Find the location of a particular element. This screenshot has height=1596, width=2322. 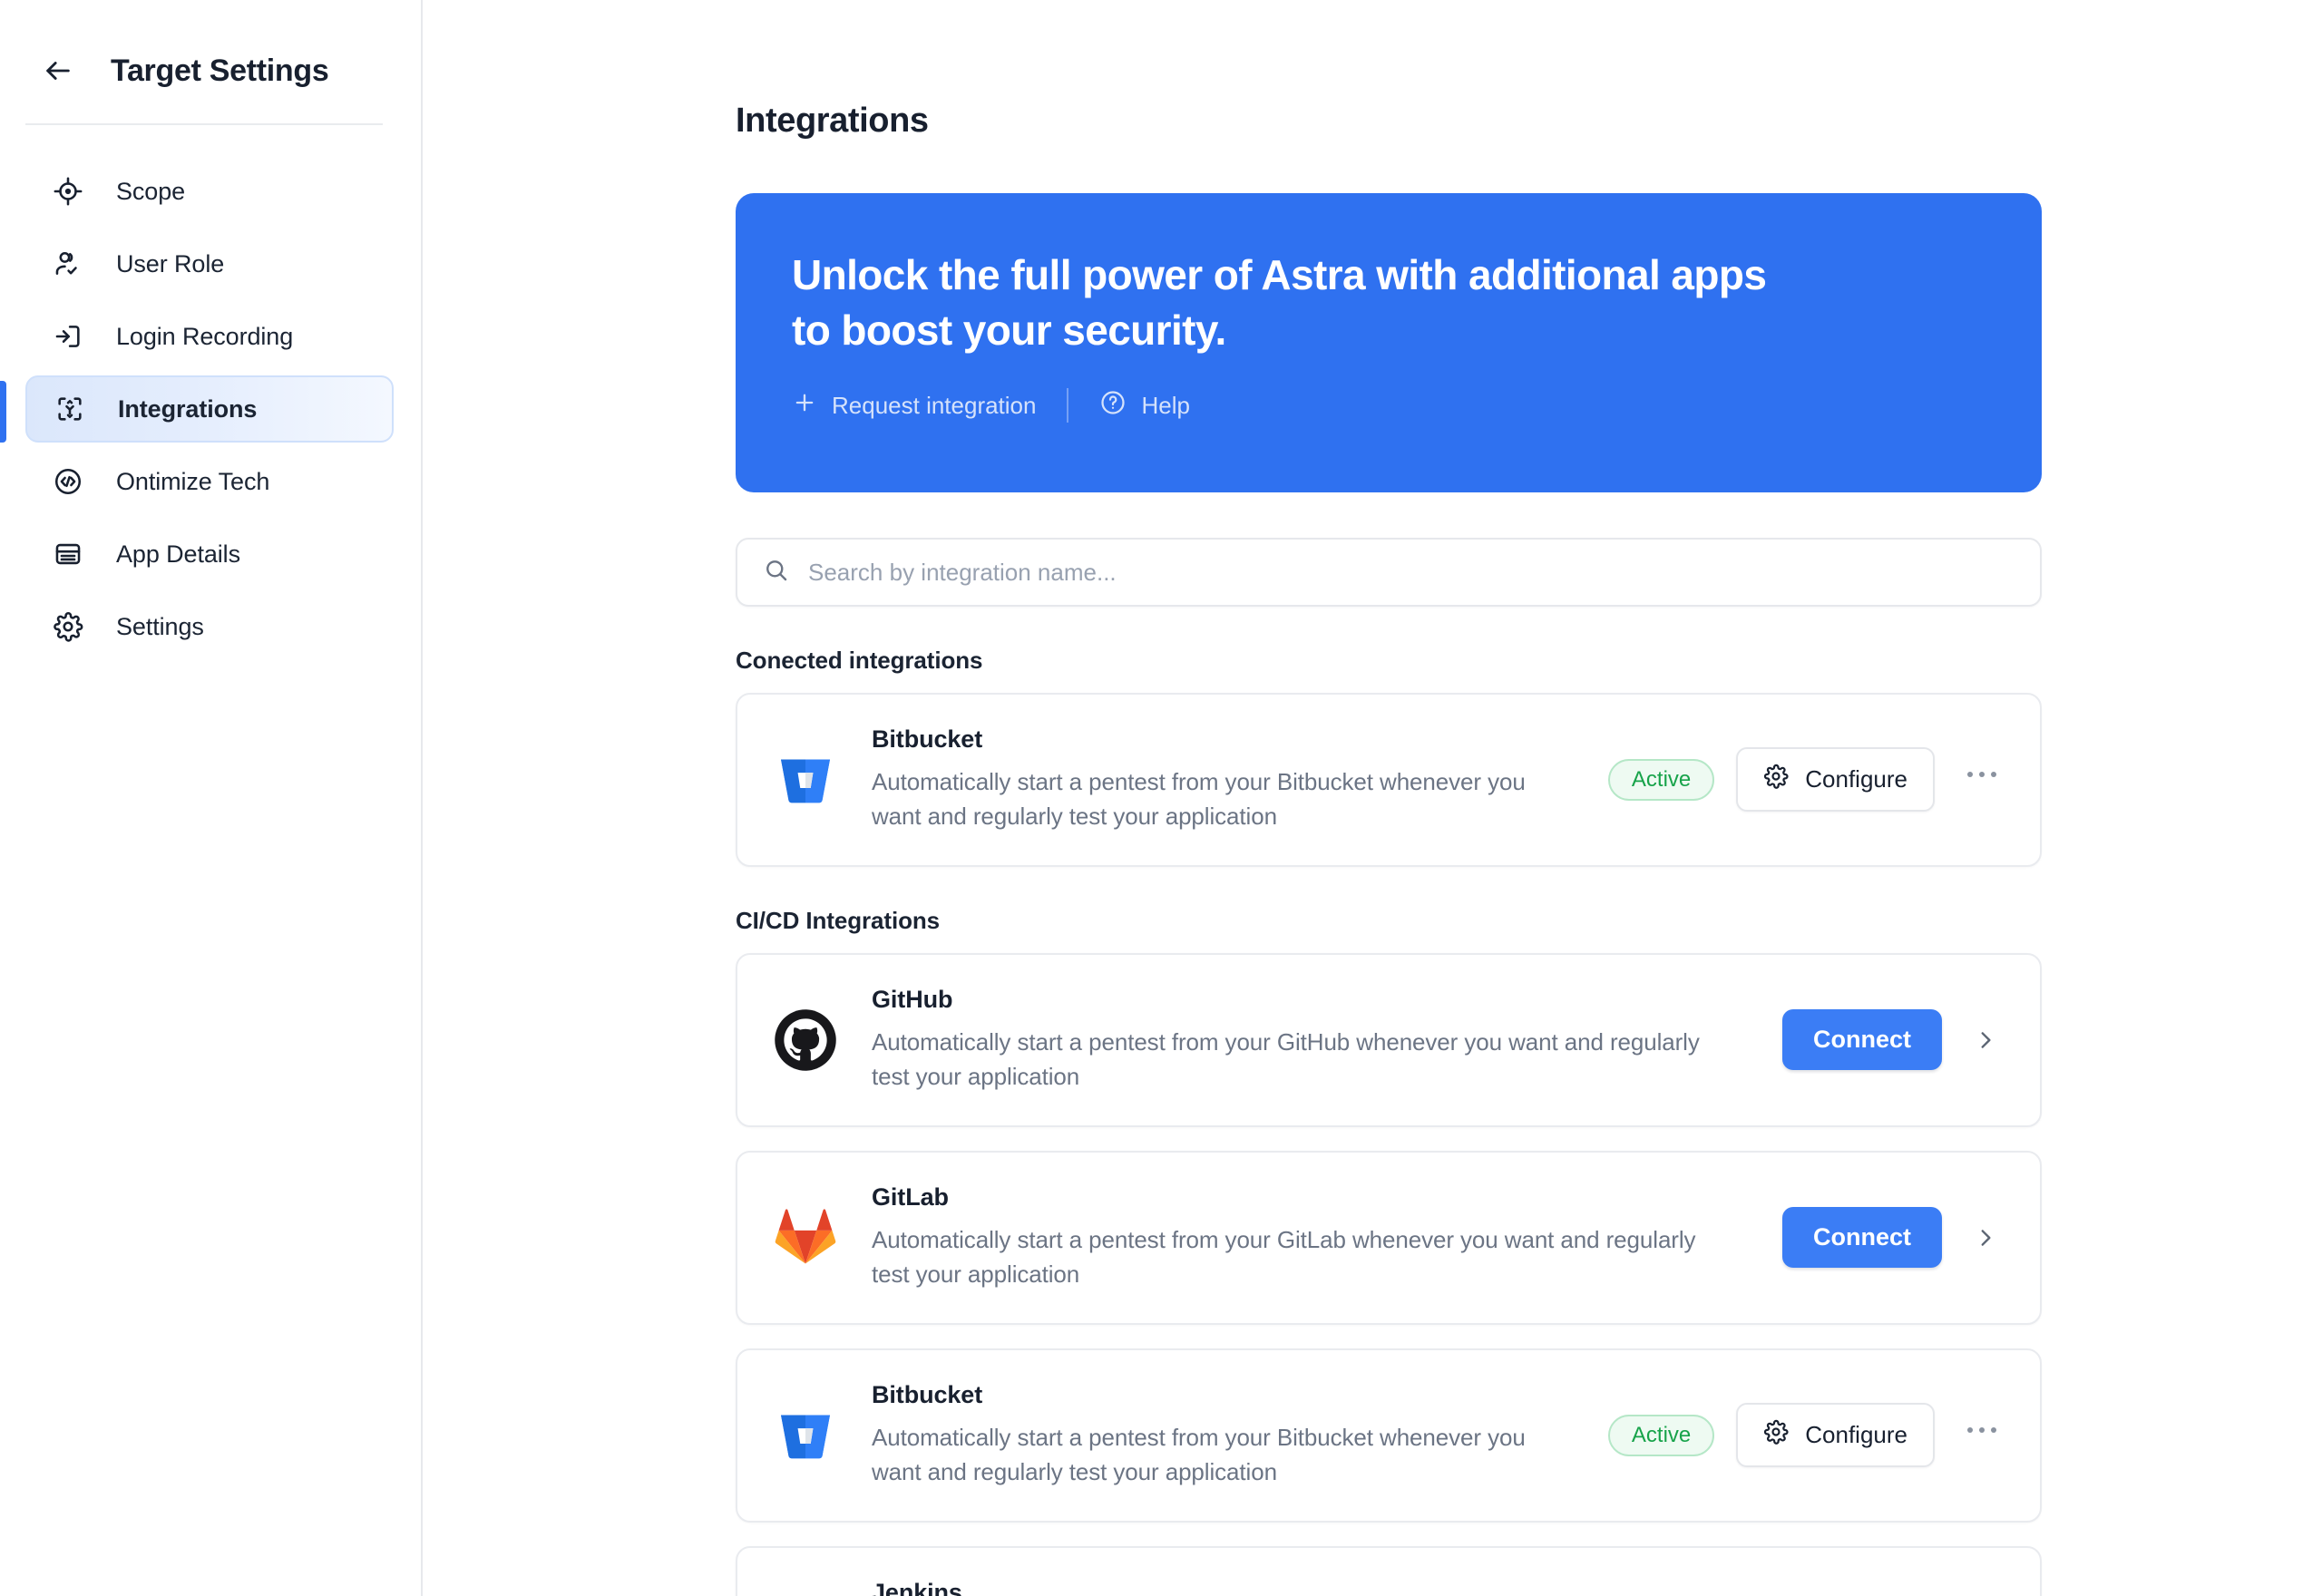

sidebar-item-label: User Role is located at coordinates (170, 263).